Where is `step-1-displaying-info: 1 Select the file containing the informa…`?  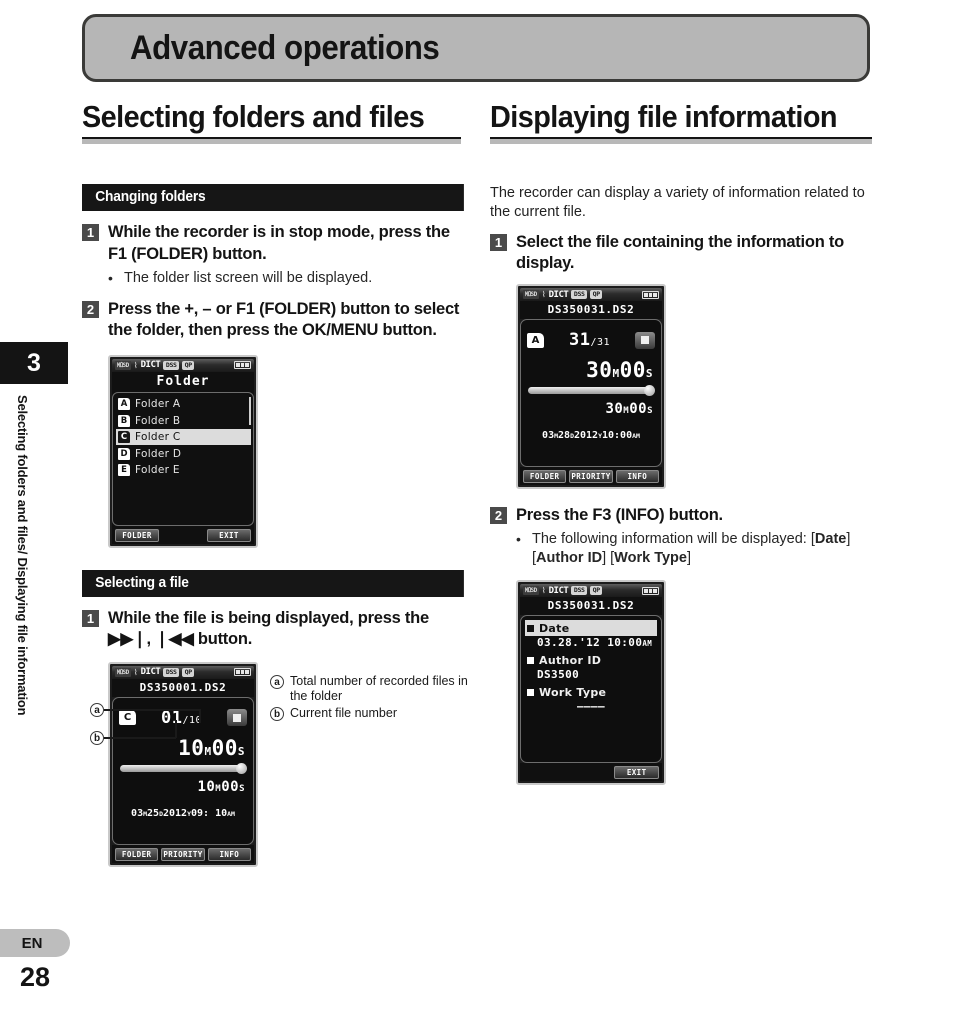
step-1-displaying-info: 1 Select the file containing the informa… is located at coordinates (681, 253).